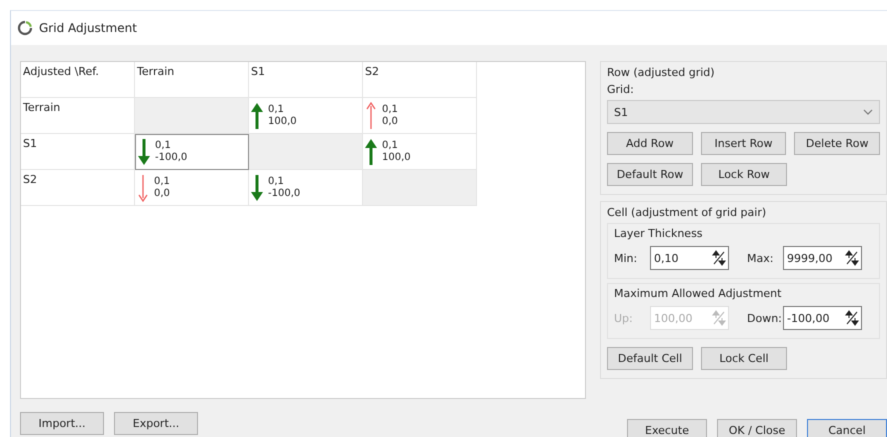  I want to click on spin-field: -100,00, so click(822, 318).